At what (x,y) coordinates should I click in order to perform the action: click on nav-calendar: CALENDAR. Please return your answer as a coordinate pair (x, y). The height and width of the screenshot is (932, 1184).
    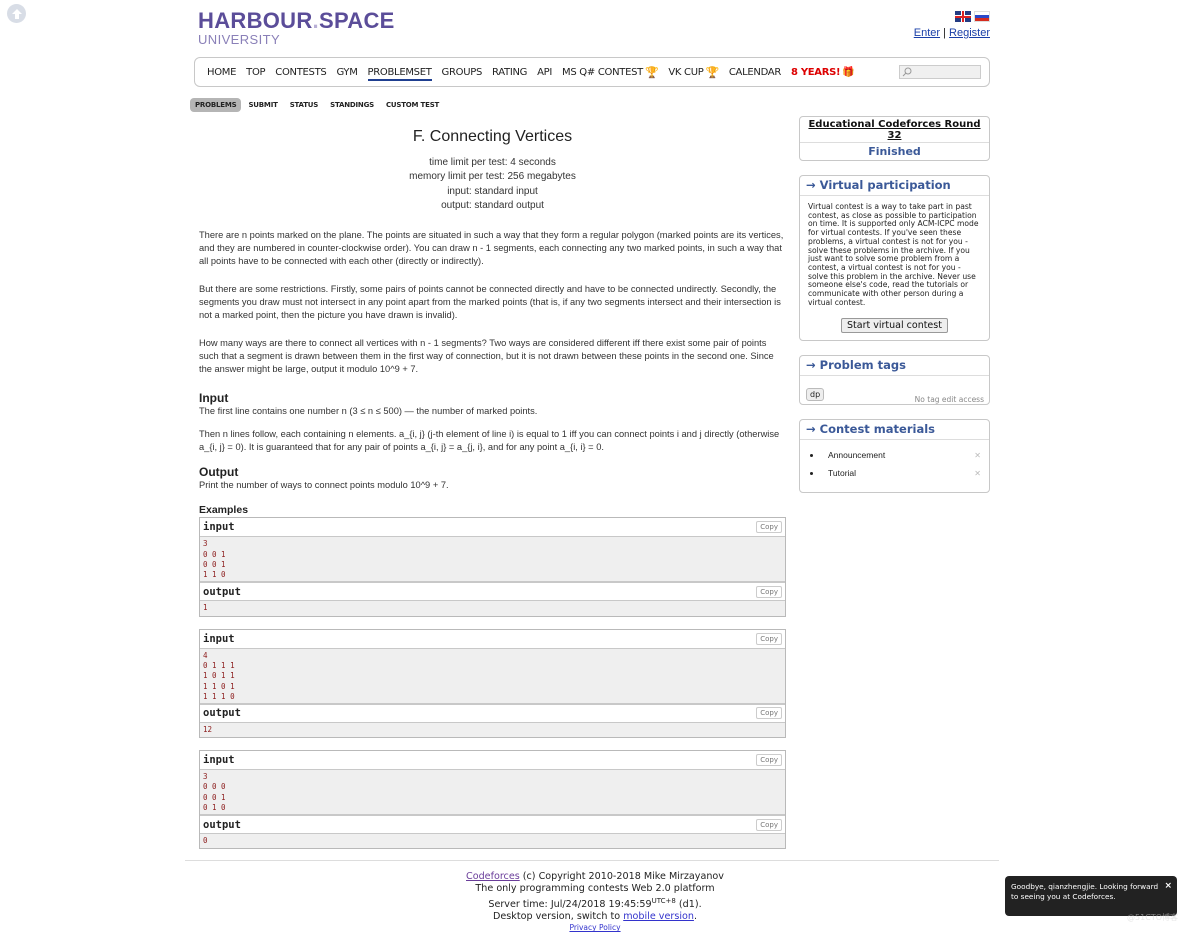
    Looking at the image, I should click on (755, 72).